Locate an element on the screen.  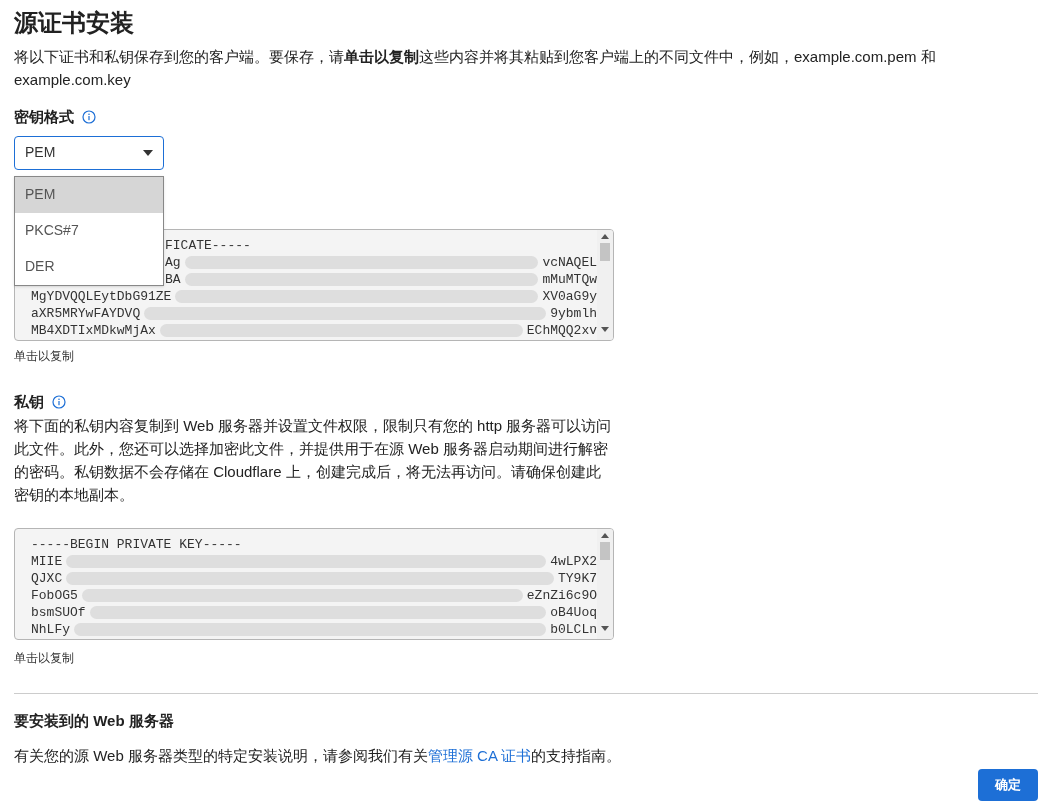
confirm-button: 确定 is located at coordinates (1008, 785).